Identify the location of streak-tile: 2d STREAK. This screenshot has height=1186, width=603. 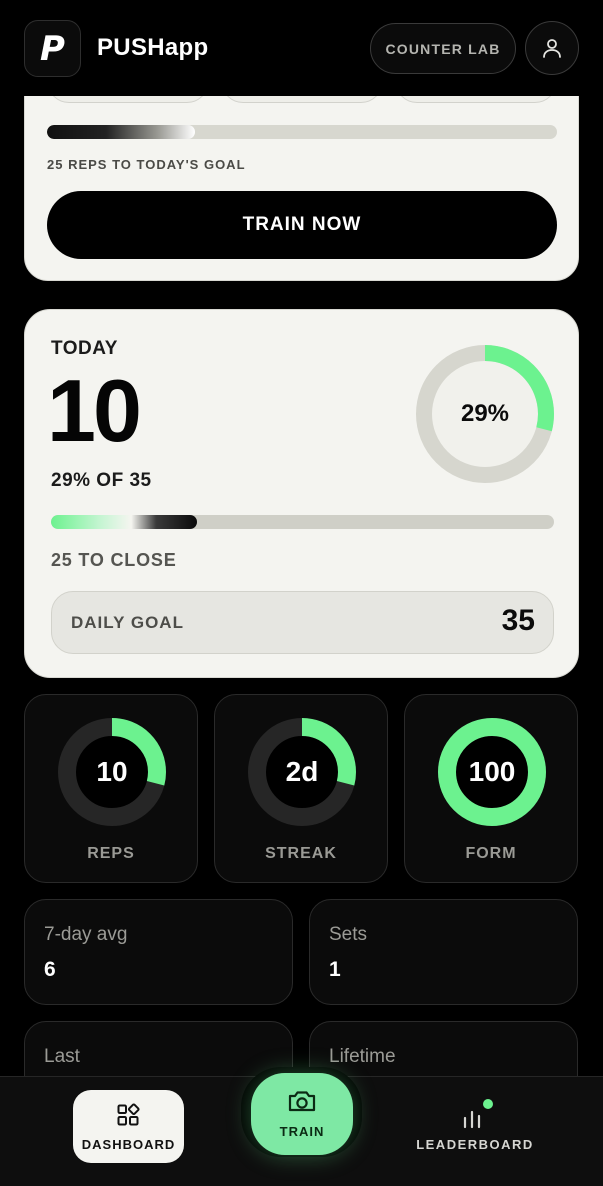
(301, 788).